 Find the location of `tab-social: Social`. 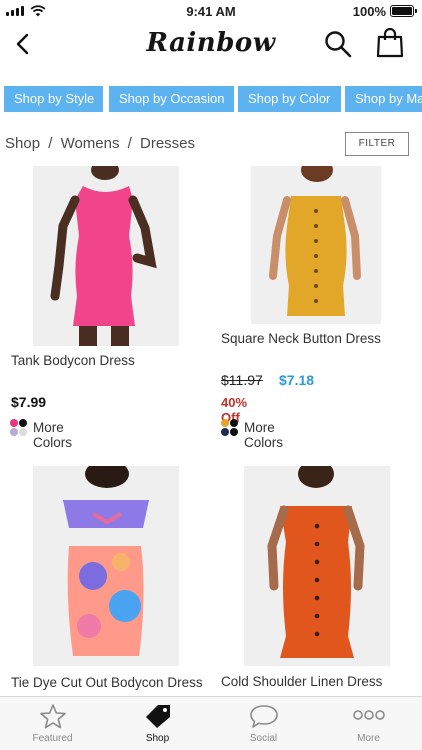

tab-social: Social is located at coordinates (263, 723).